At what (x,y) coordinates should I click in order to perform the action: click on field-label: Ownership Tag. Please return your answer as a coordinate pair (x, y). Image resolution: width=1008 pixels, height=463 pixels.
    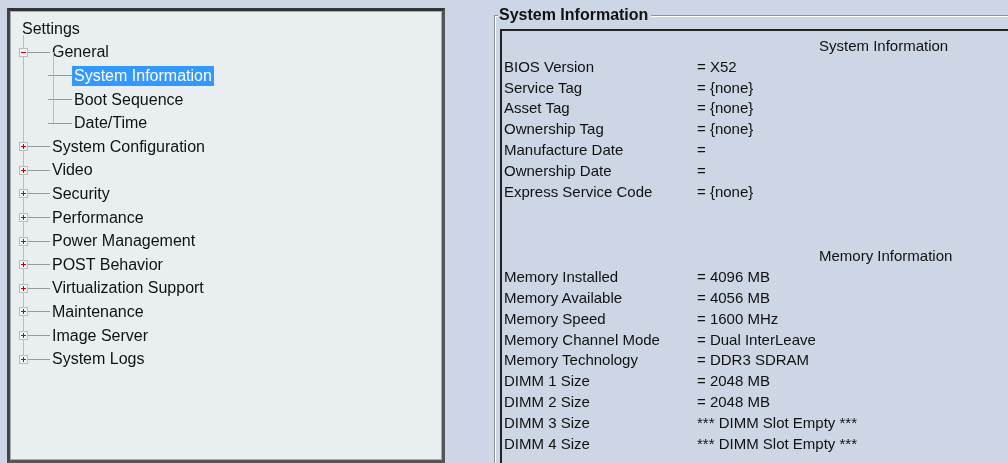
    Looking at the image, I should click on (554, 129).